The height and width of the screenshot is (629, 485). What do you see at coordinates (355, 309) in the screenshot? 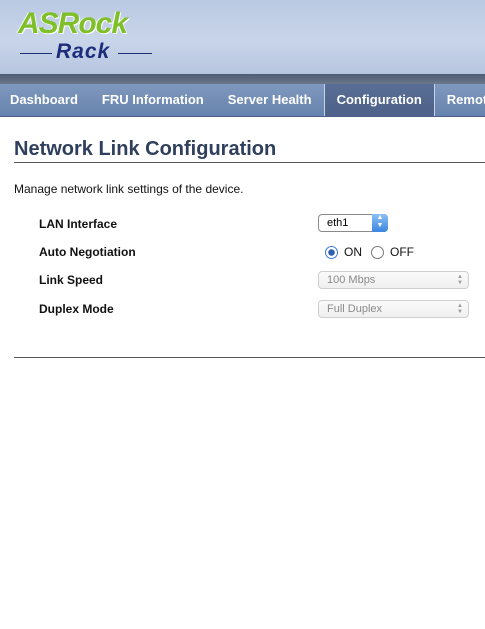
I see `duplex-mode-value: Full Duplex` at bounding box center [355, 309].